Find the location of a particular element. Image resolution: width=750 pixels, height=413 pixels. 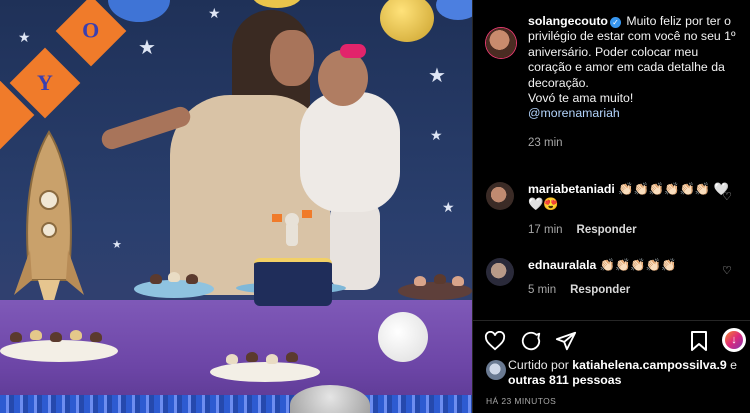

liker-username: katiahelena.campossilva.9 is located at coordinates (649, 365).